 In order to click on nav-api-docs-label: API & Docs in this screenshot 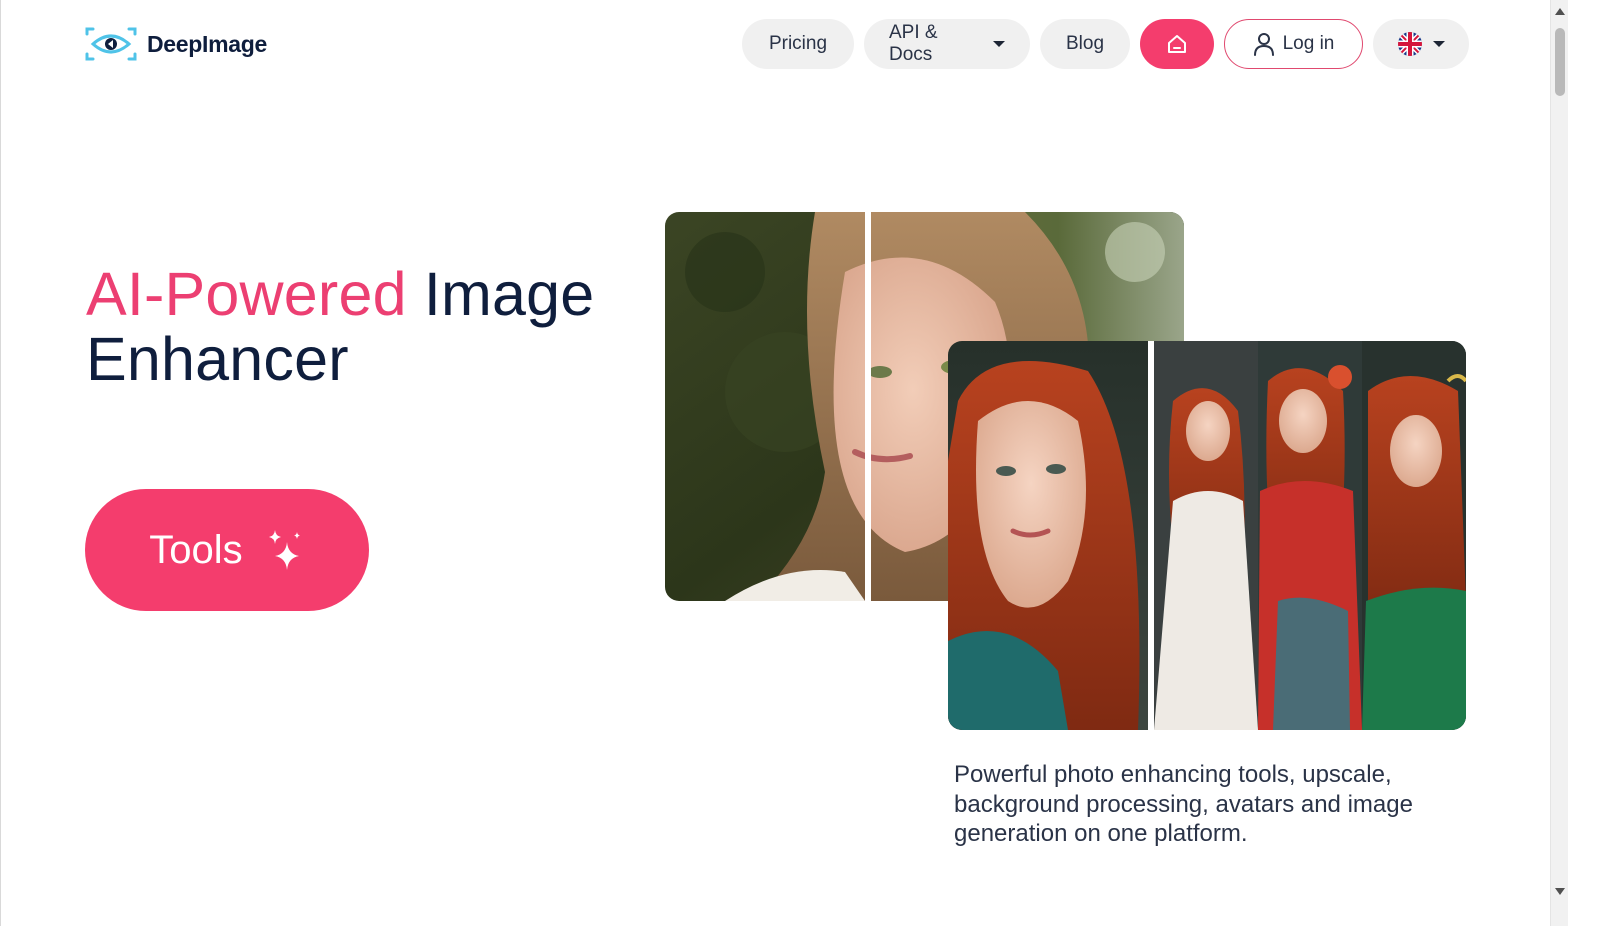, I will do `click(913, 43)`.